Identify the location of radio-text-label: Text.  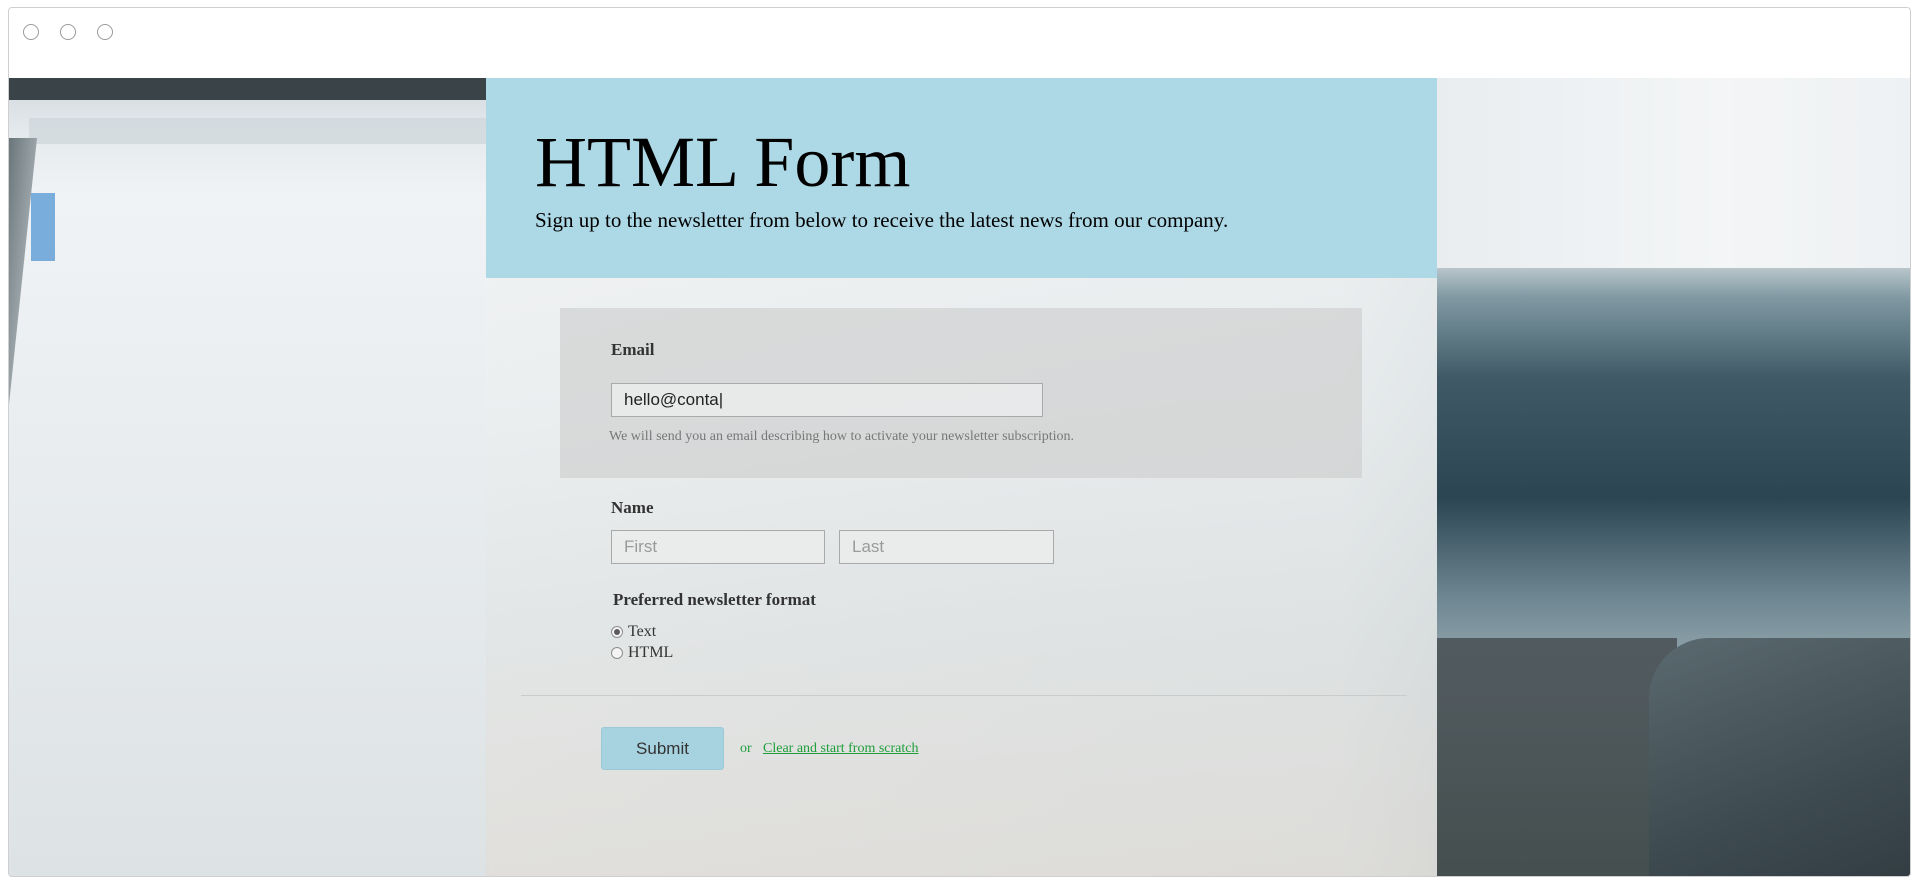
(642, 631).